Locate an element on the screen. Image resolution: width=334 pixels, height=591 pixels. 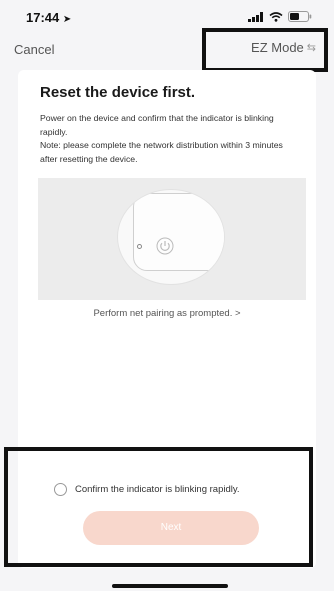
indicator-led-icon is located at coordinates (139, 246).